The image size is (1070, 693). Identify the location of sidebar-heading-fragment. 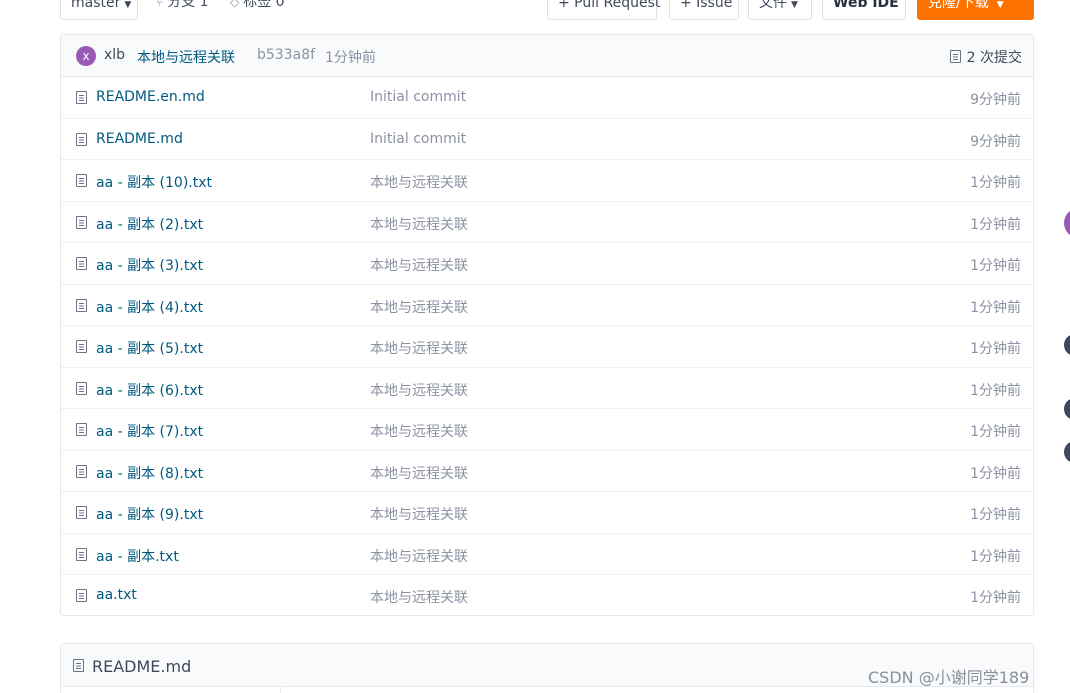
(1066, 79).